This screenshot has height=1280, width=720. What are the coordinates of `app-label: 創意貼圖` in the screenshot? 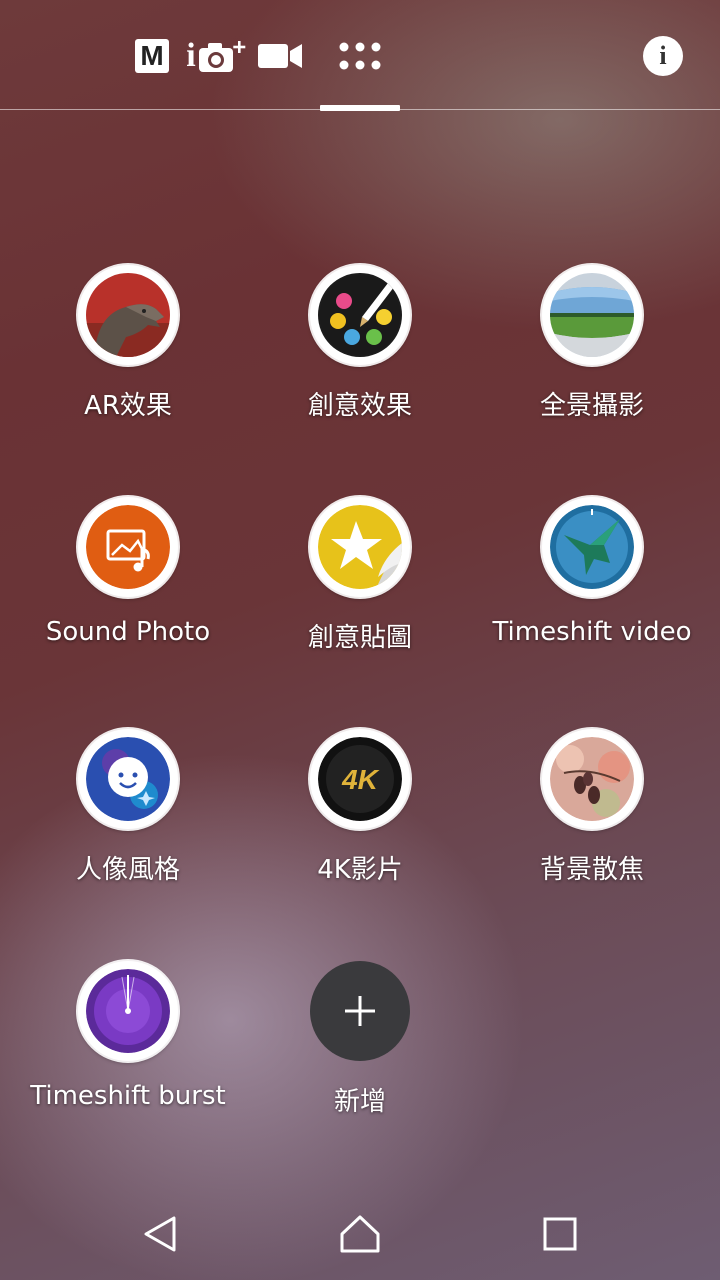 It's located at (359, 638).